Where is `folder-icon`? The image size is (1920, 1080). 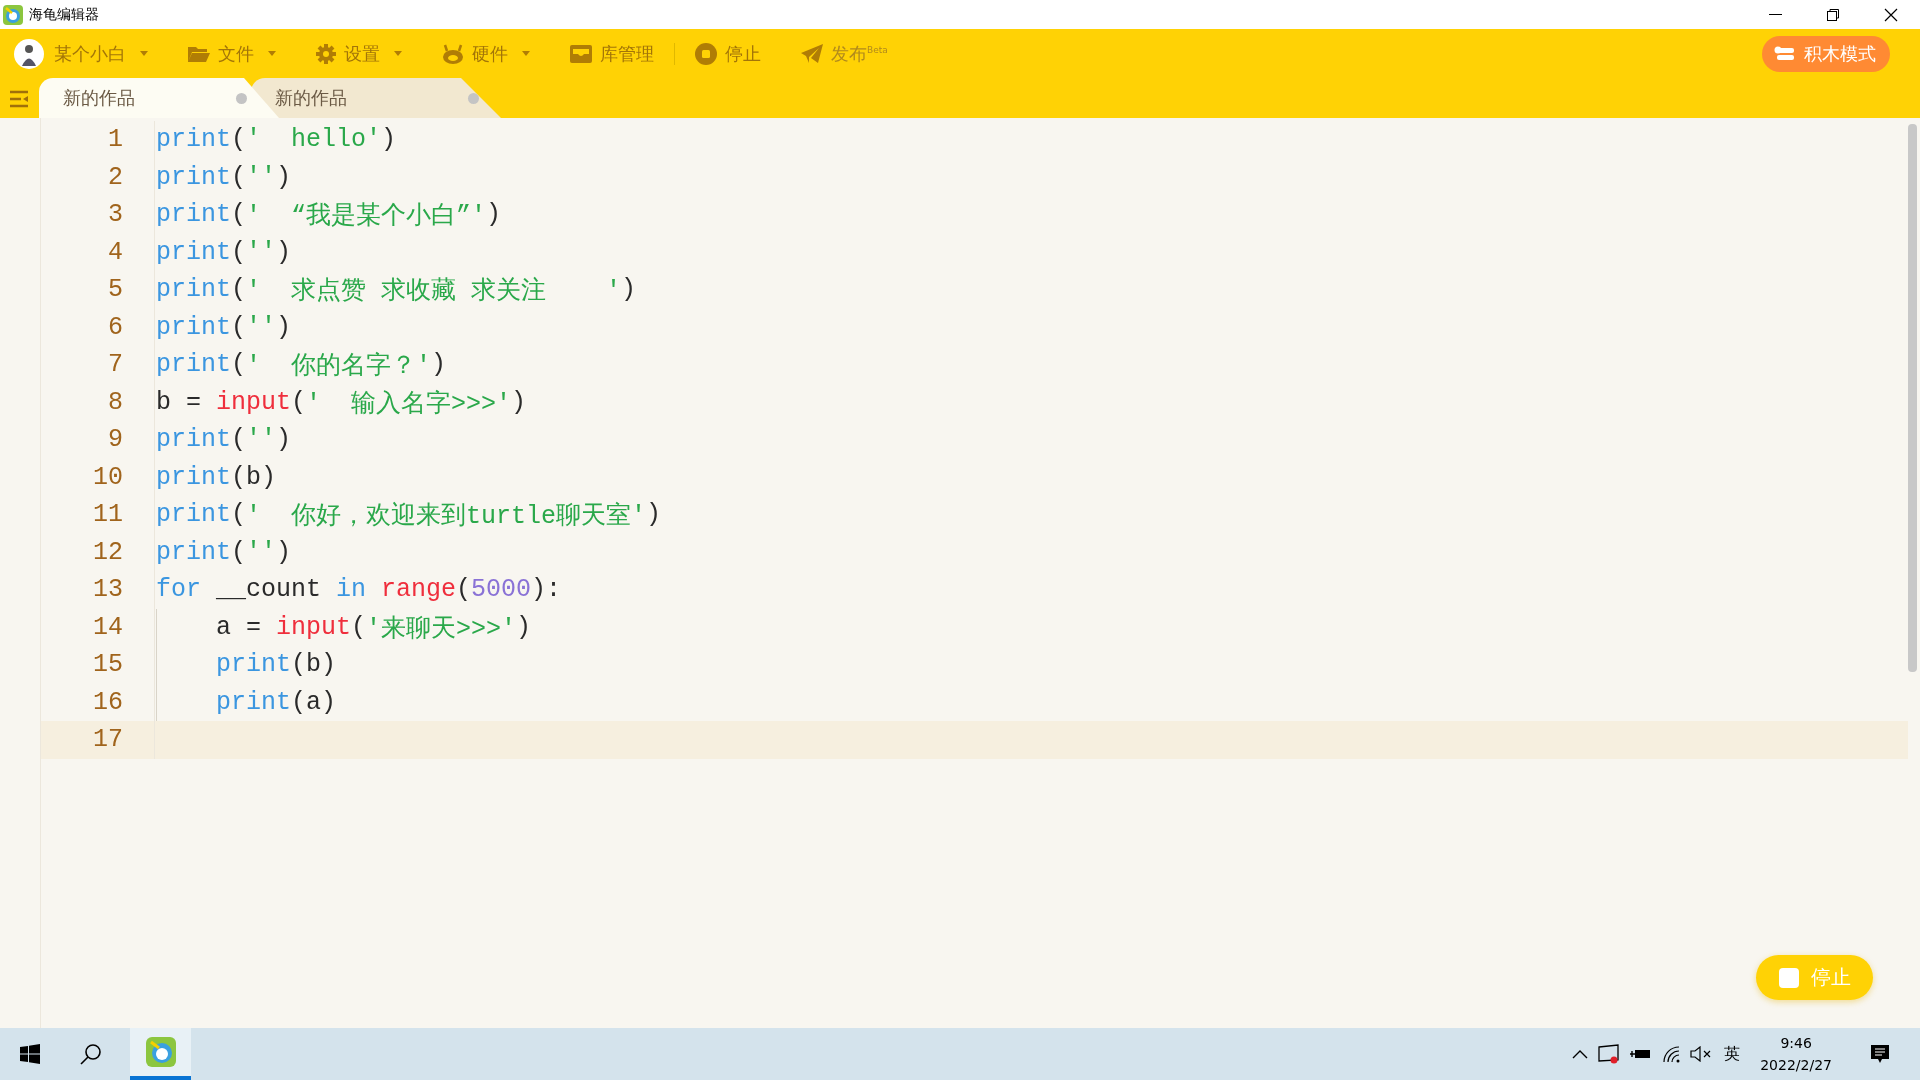 folder-icon is located at coordinates (199, 53).